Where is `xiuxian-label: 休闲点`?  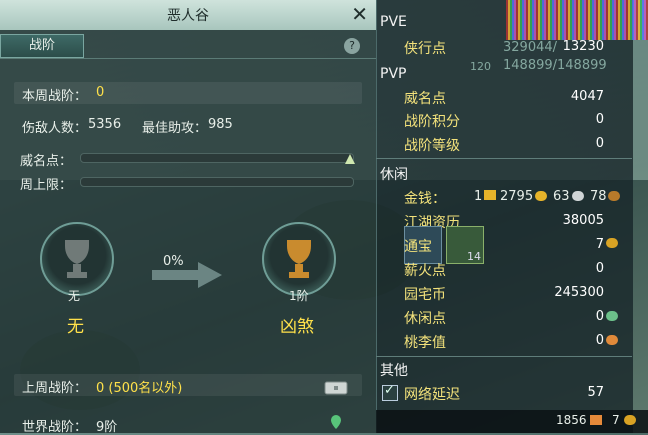
xiuxian-label: 休闲点 is located at coordinates (425, 319).